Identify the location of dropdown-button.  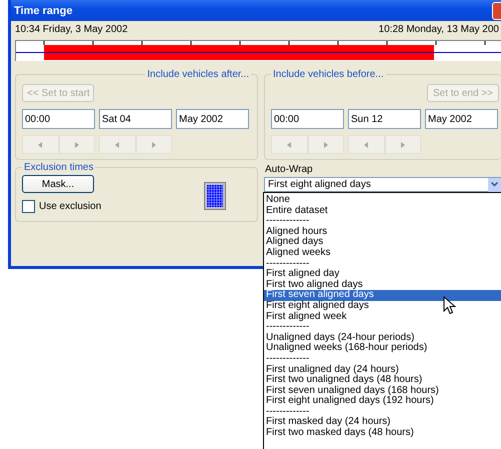
(494, 185).